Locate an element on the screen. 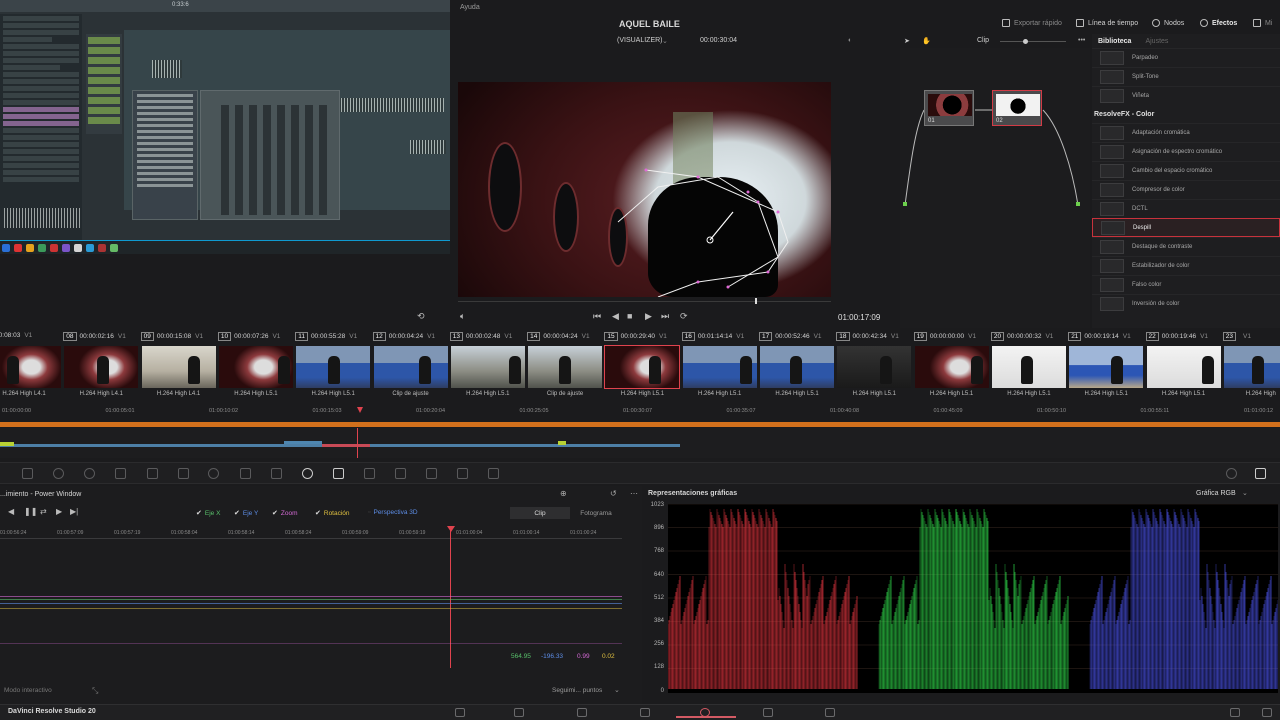  loop-icon: ⟲ is located at coordinates (421, 316).